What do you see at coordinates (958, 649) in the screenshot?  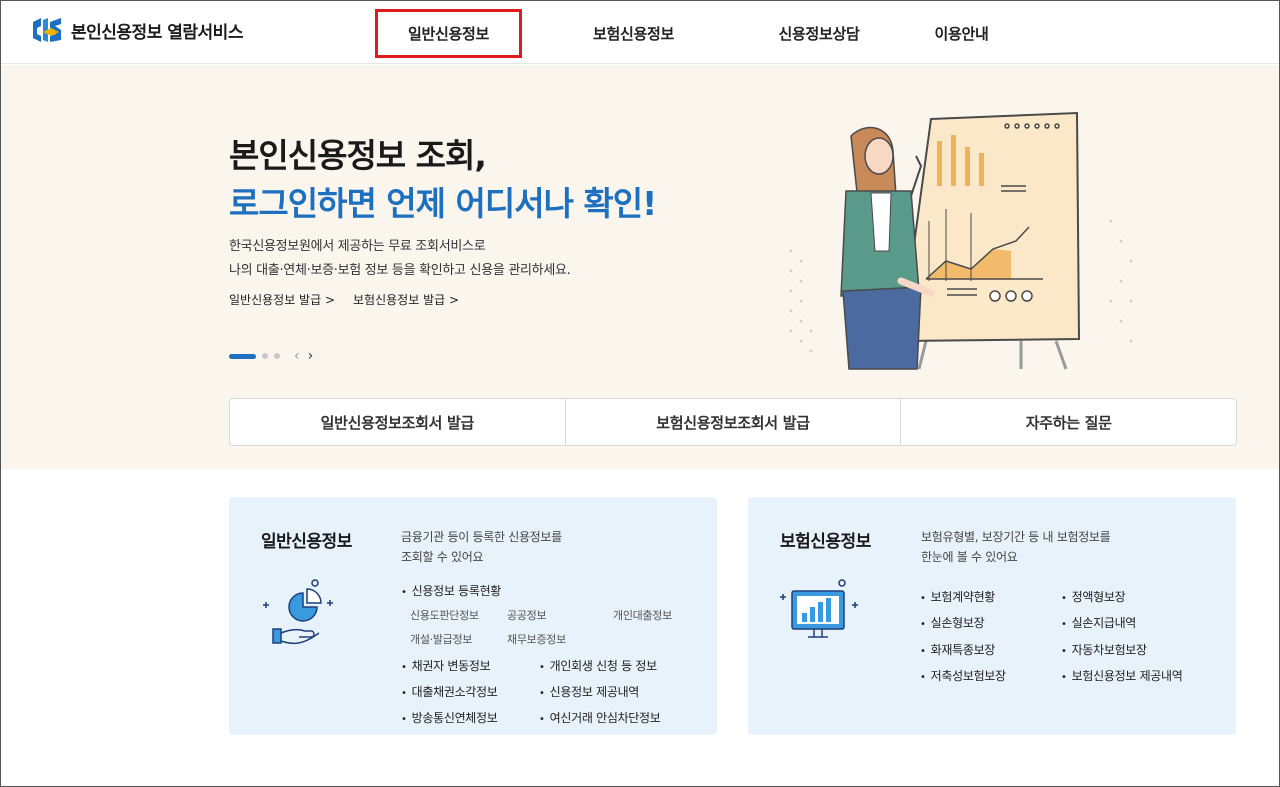 I see `insurance-item-left-3: 화재특종보장` at bounding box center [958, 649].